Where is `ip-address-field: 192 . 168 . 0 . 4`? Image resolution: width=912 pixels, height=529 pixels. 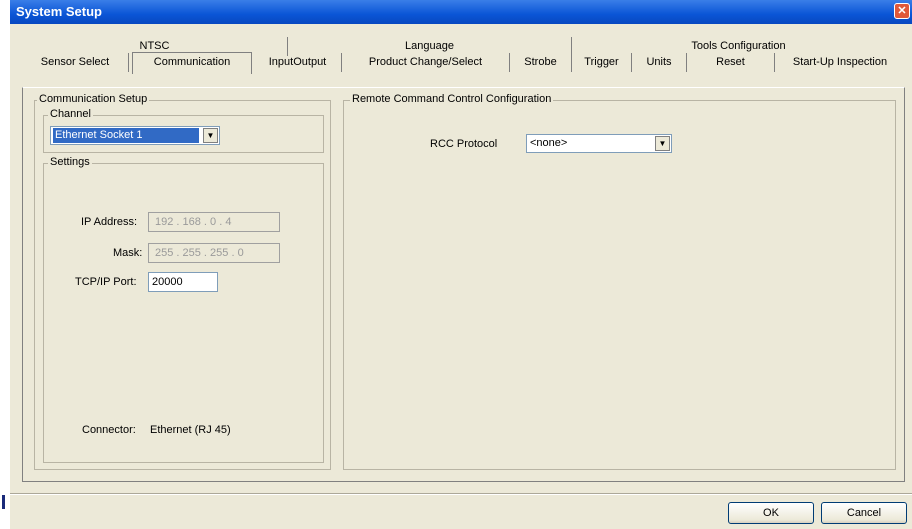
ip-address-field: 192 . 168 . 0 . 4 is located at coordinates (214, 222).